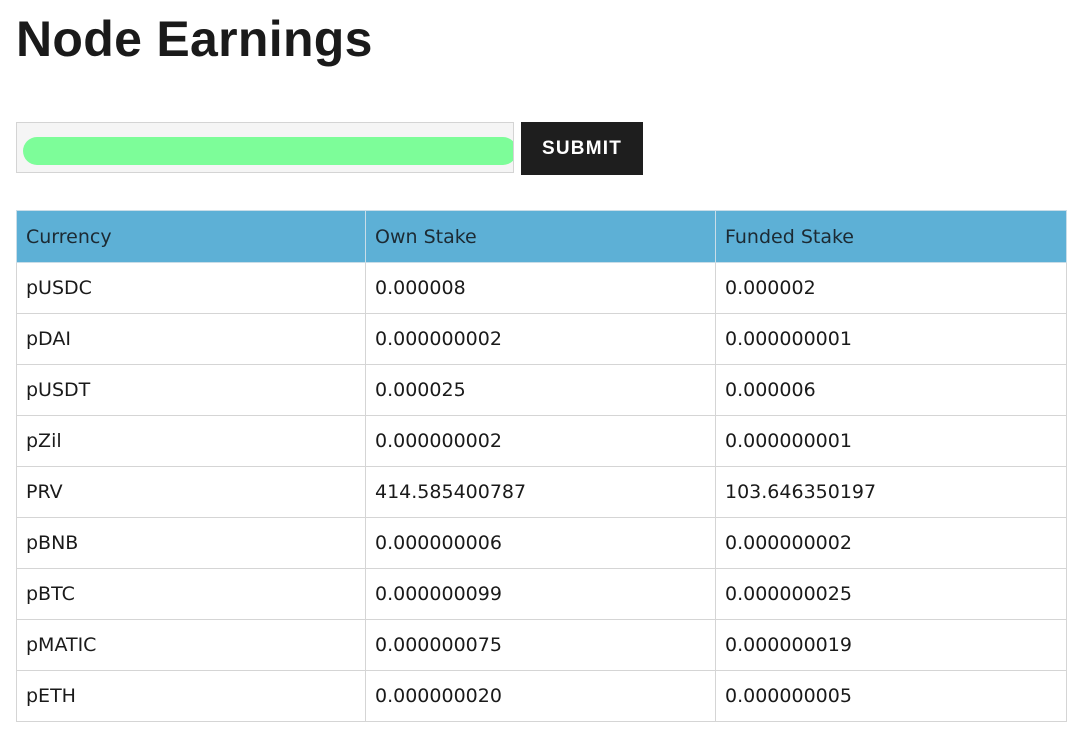 The image size is (1087, 748). What do you see at coordinates (891, 696) in the screenshot?
I see `funded-stake-cell: 0.000000005` at bounding box center [891, 696].